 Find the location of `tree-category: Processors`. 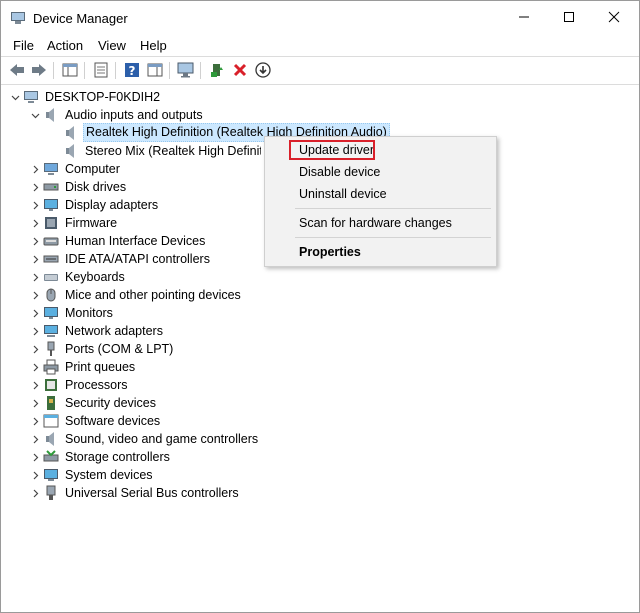

tree-category: Processors is located at coordinates (179, 385).